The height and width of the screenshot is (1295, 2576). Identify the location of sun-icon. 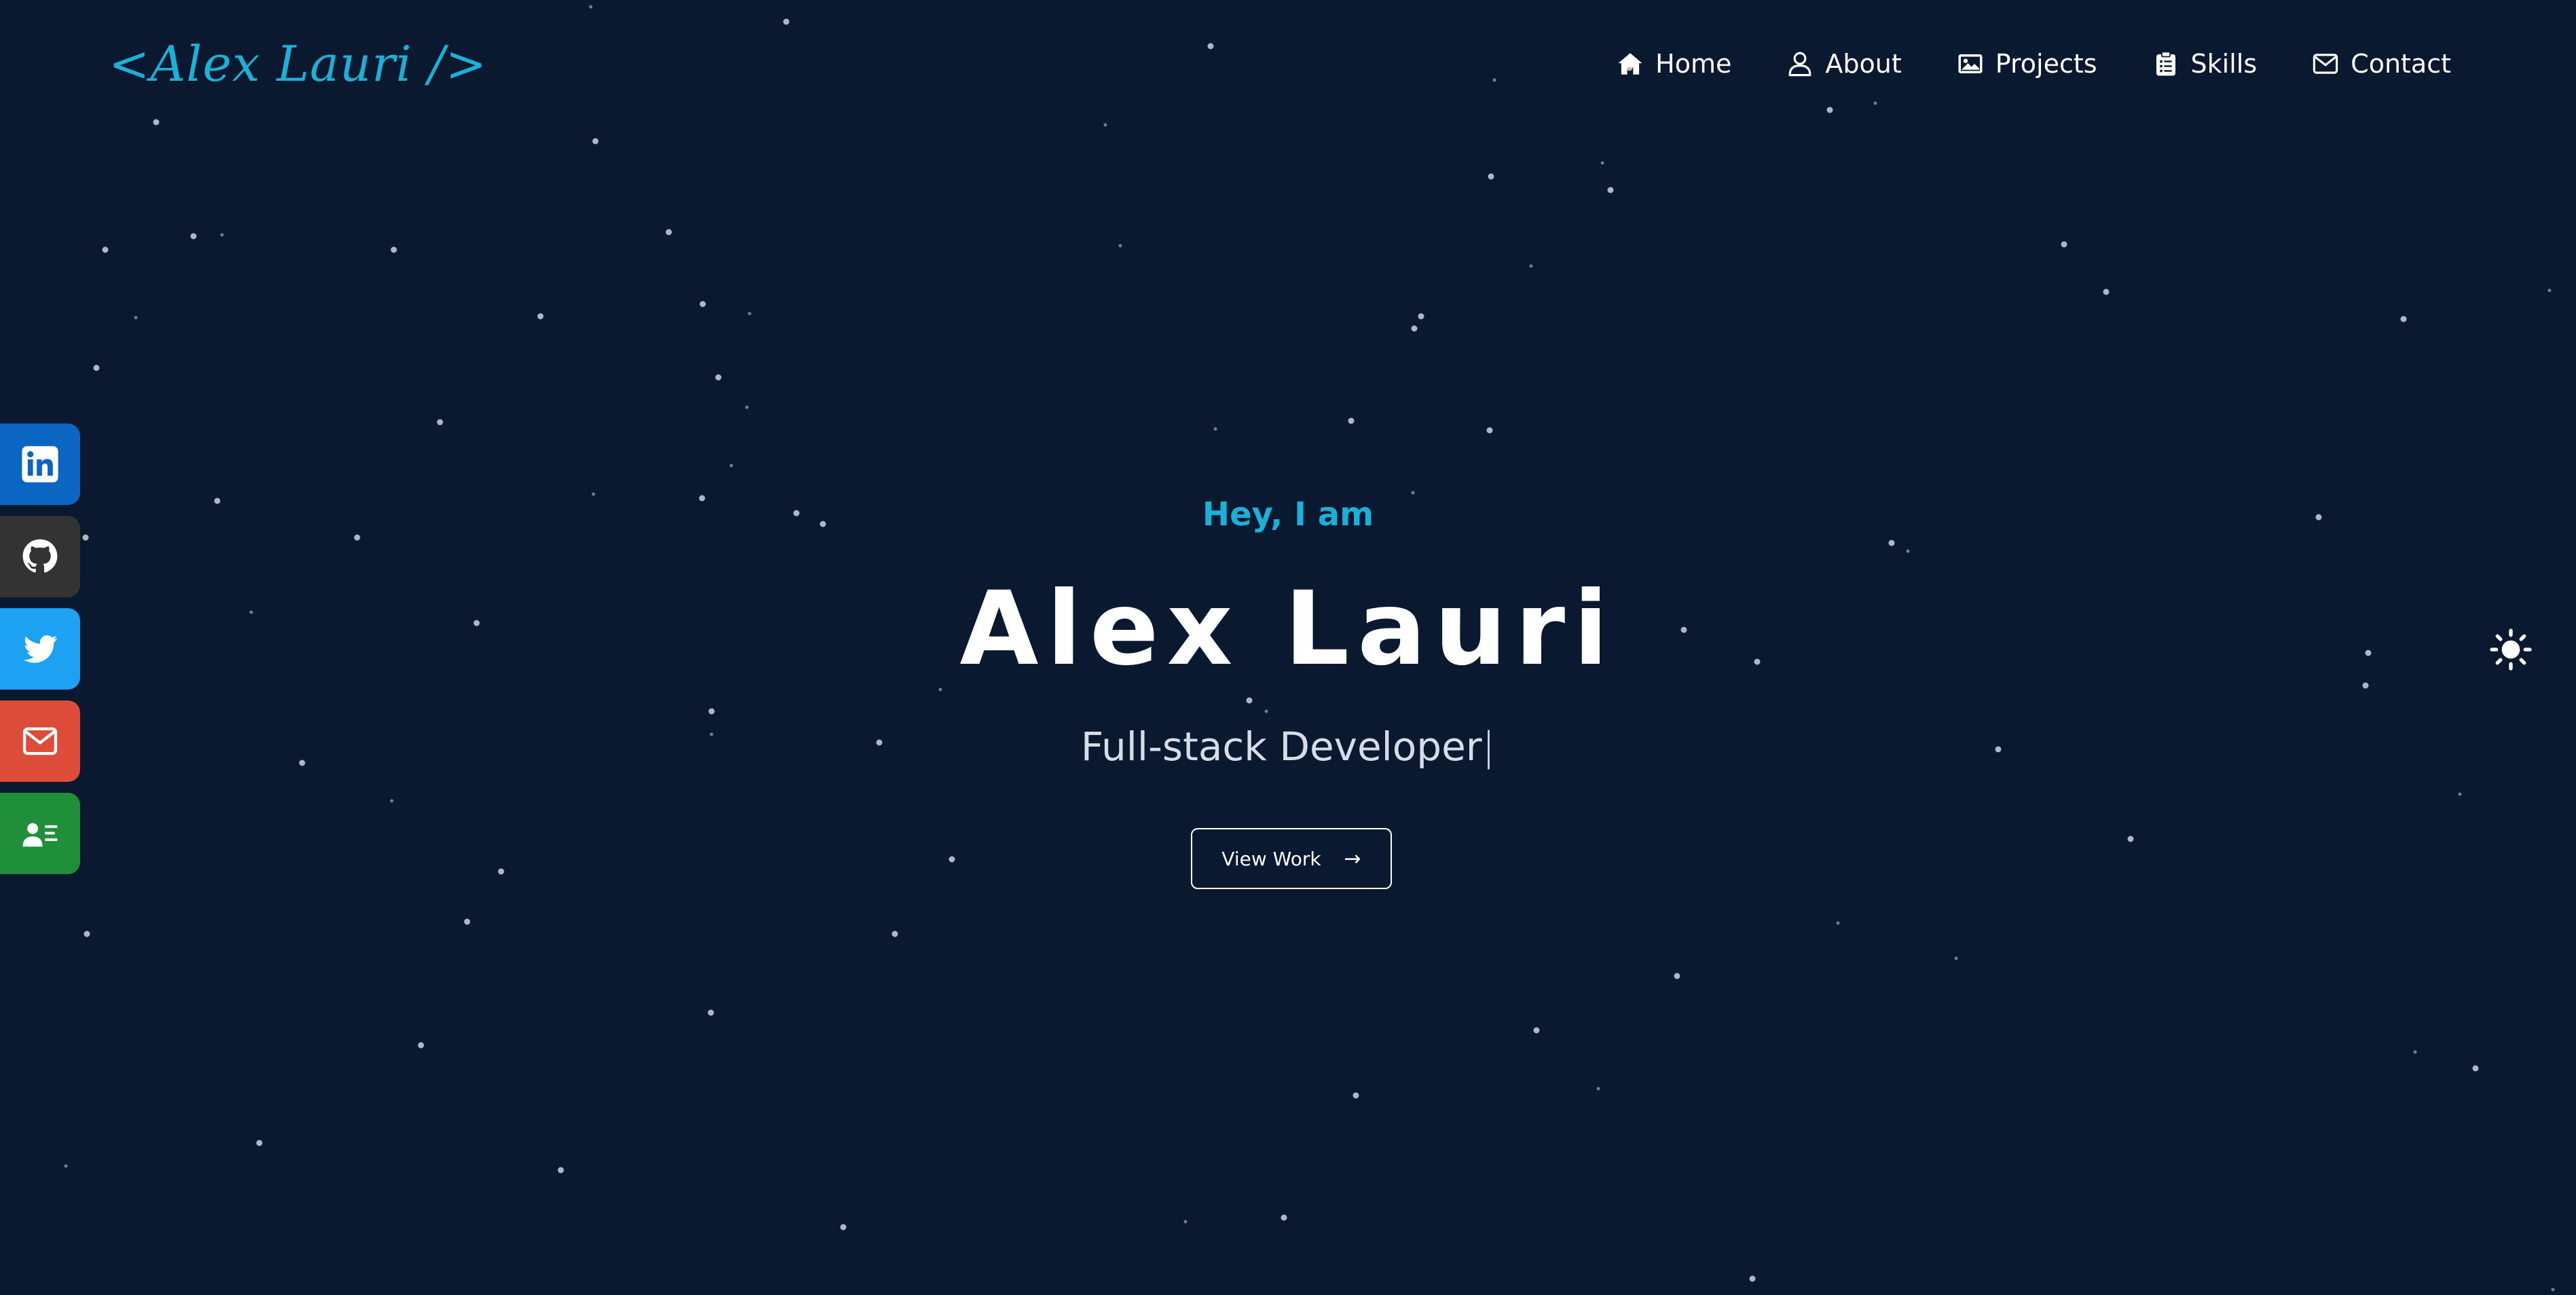
(2511, 649).